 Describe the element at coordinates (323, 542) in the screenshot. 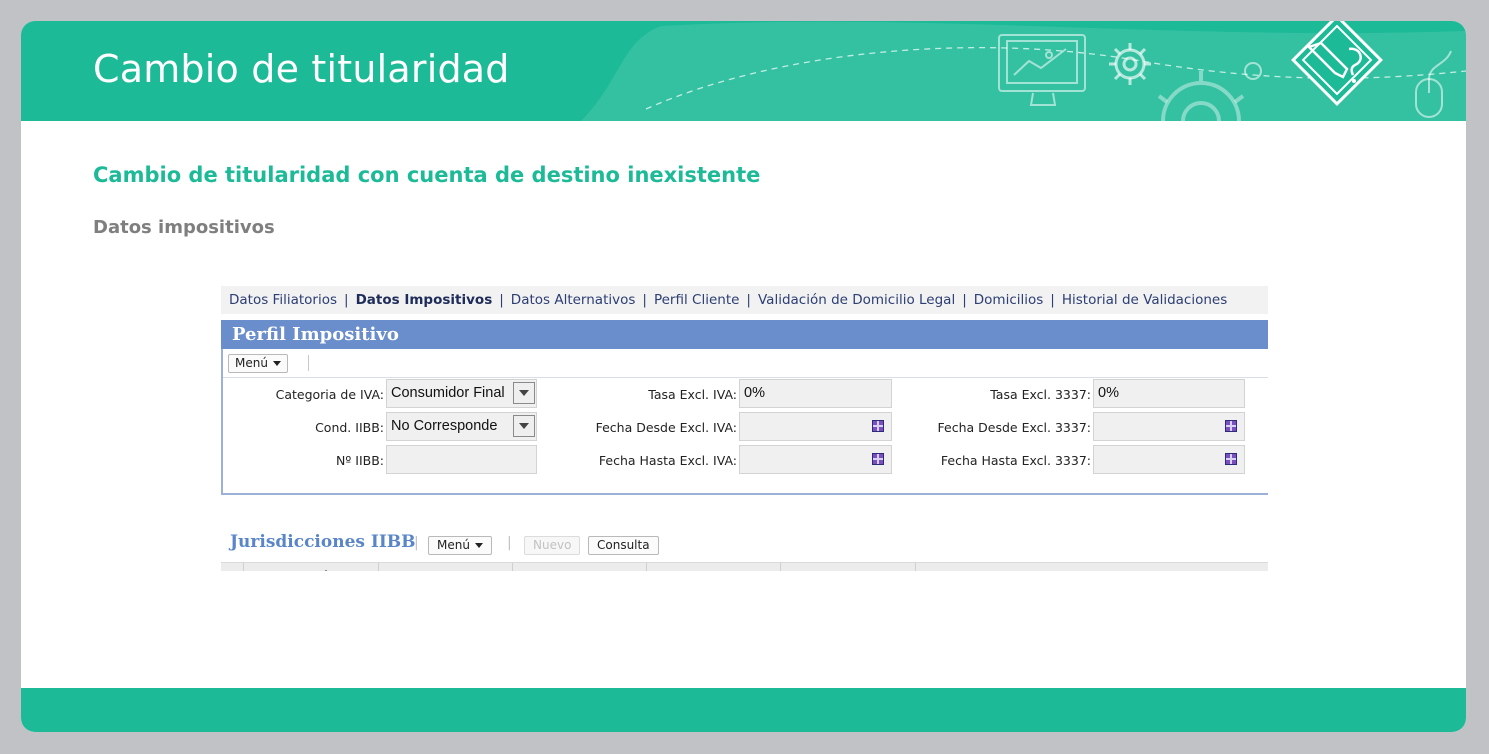

I see `jurisdicciones-title: Jurisdicciones IIBB` at that location.